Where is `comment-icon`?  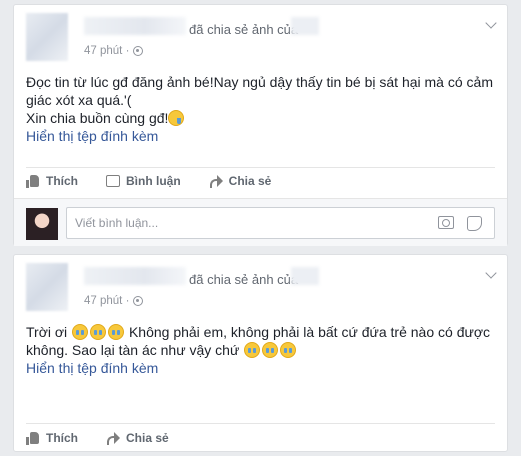
comment-icon is located at coordinates (113, 181).